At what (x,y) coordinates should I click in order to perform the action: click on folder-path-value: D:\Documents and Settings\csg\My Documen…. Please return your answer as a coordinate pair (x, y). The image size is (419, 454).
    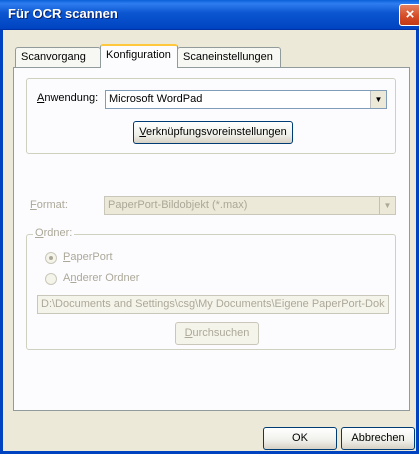
    Looking at the image, I should click on (213, 304).